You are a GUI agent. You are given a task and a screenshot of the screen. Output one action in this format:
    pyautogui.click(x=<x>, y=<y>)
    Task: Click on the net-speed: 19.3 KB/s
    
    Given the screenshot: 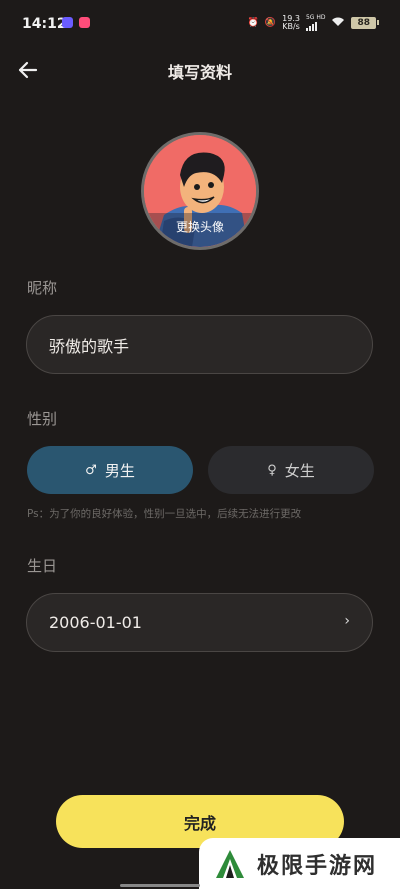 What is the action you would take?
    pyautogui.click(x=291, y=22)
    